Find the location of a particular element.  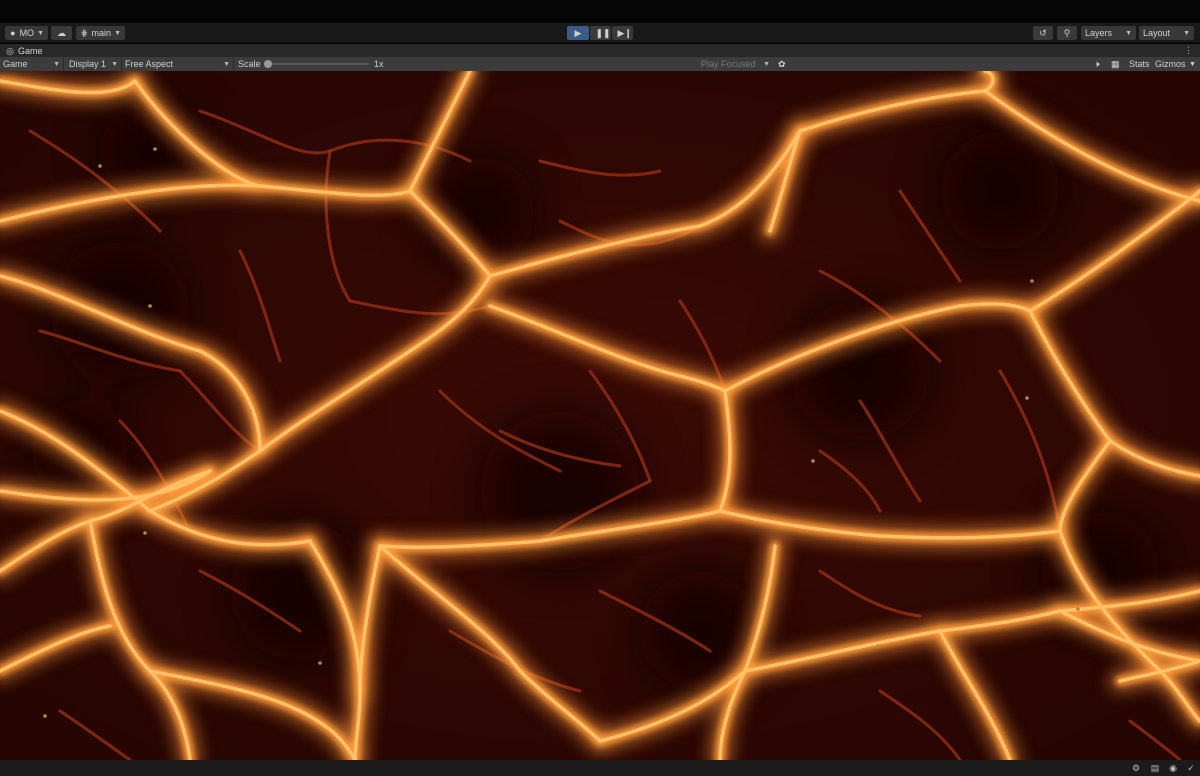

account-icon: ● is located at coordinates (13, 33).